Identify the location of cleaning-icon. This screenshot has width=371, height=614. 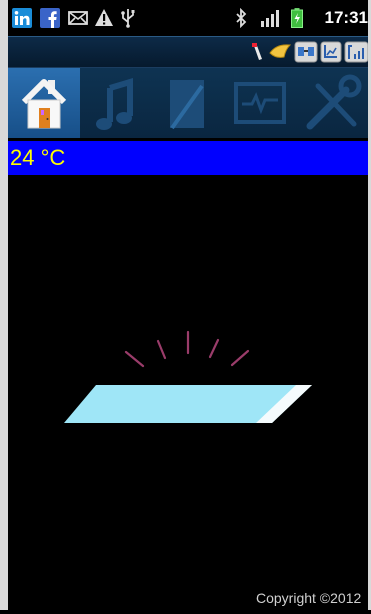
(259, 52).